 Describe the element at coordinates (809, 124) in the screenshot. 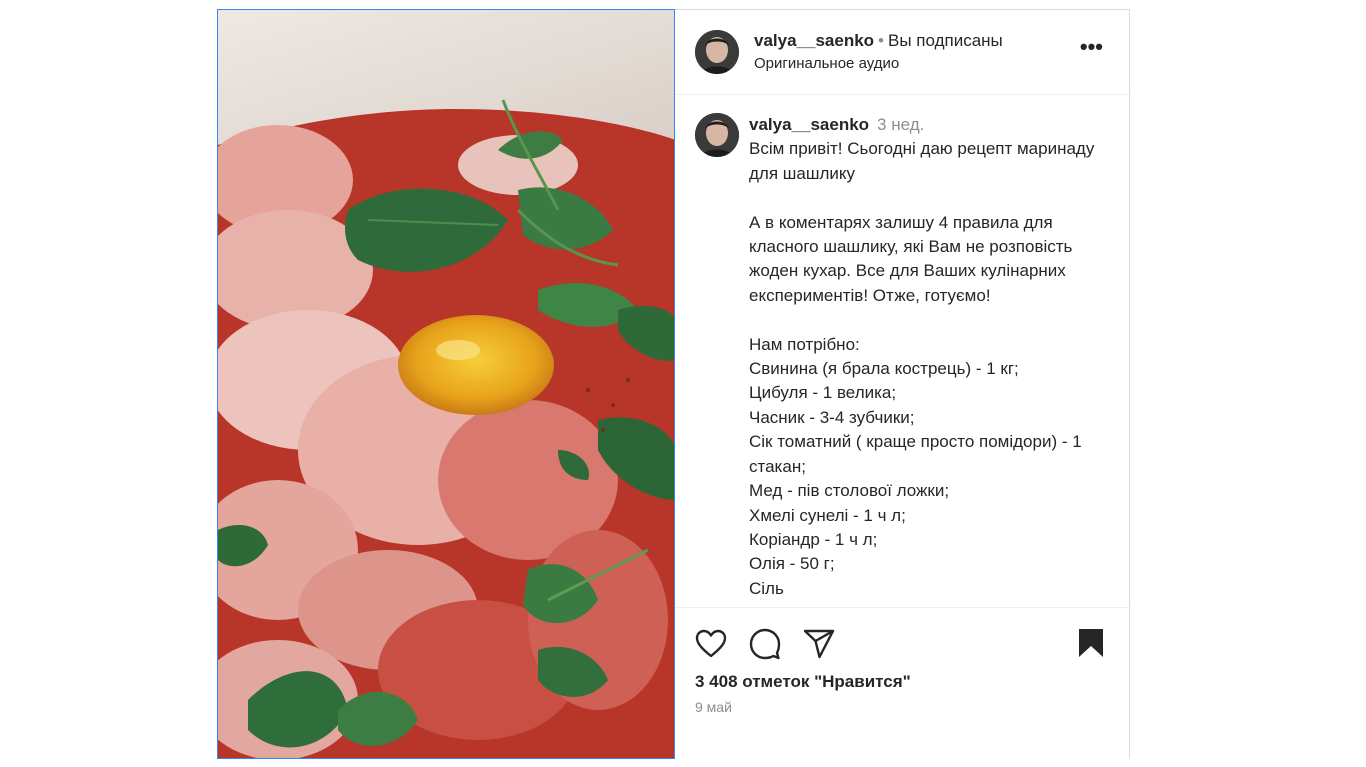

I see `caption-username: valya__saenko` at that location.